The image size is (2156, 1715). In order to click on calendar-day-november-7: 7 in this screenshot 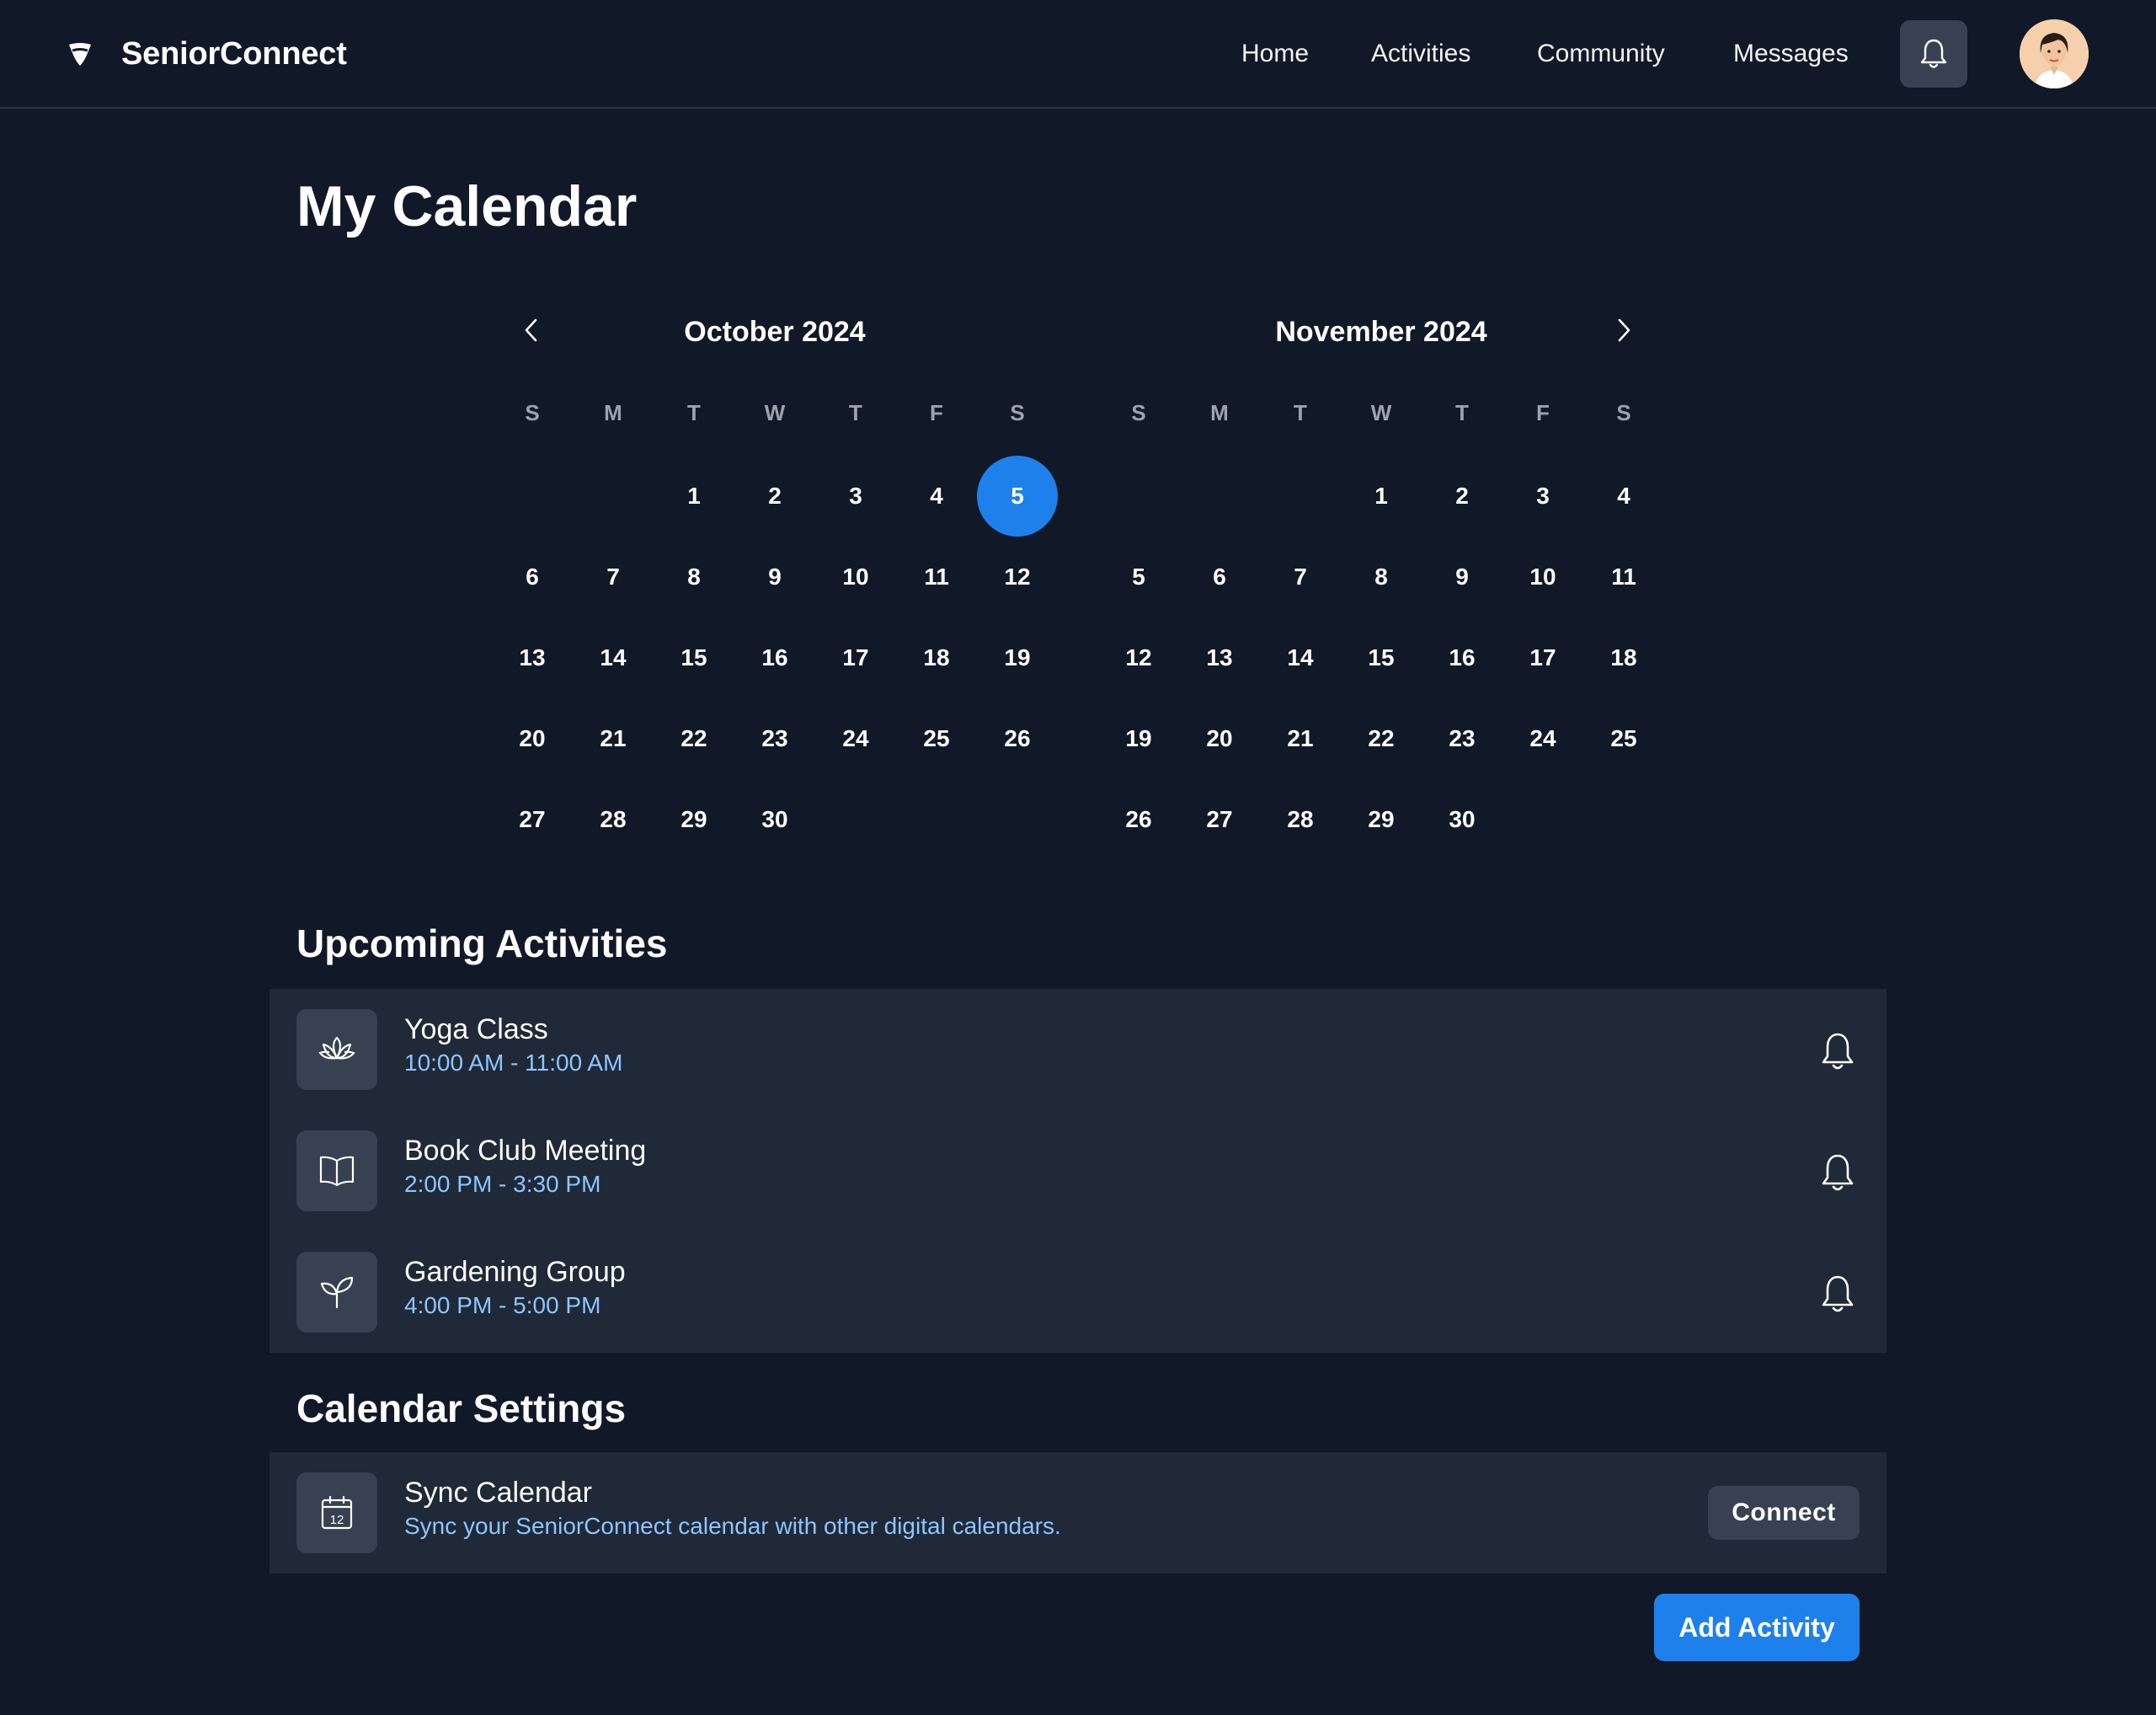, I will do `click(1300, 577)`.